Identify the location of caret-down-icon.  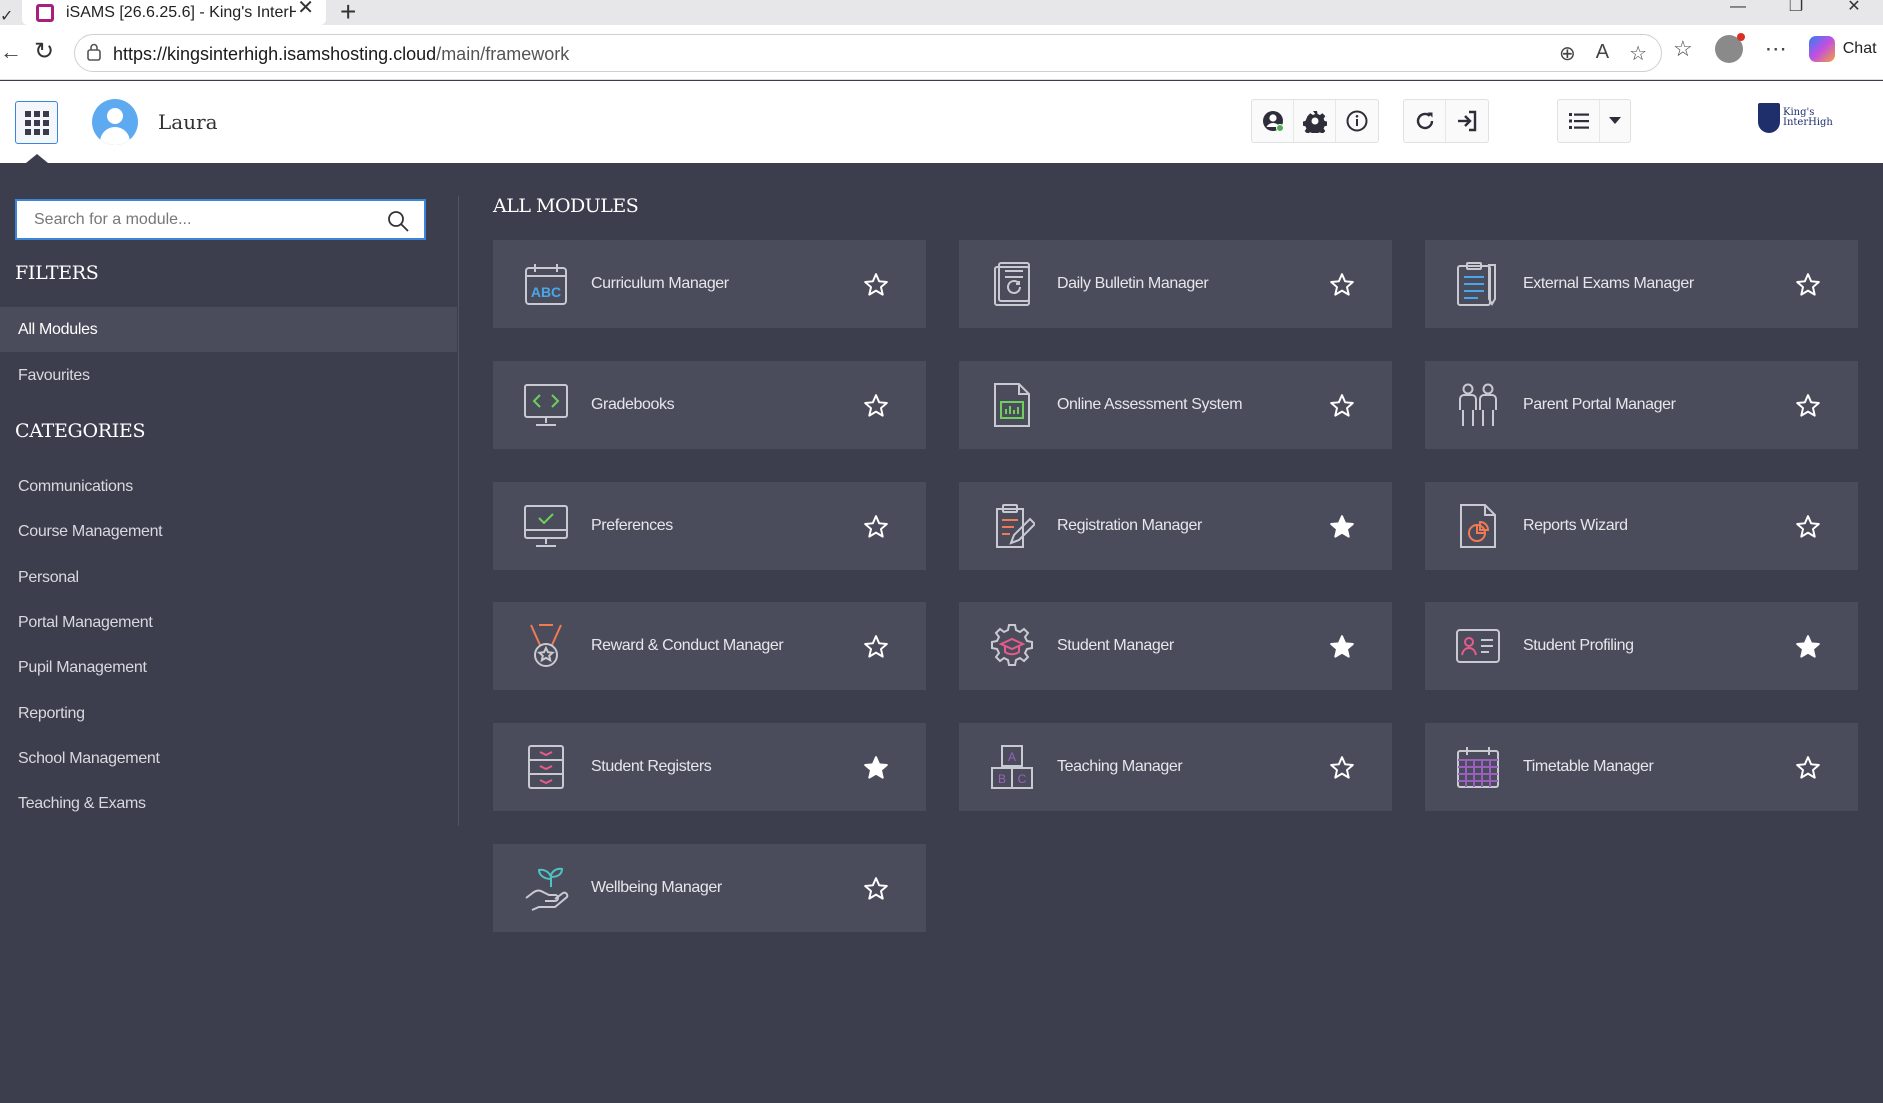
(1615, 120).